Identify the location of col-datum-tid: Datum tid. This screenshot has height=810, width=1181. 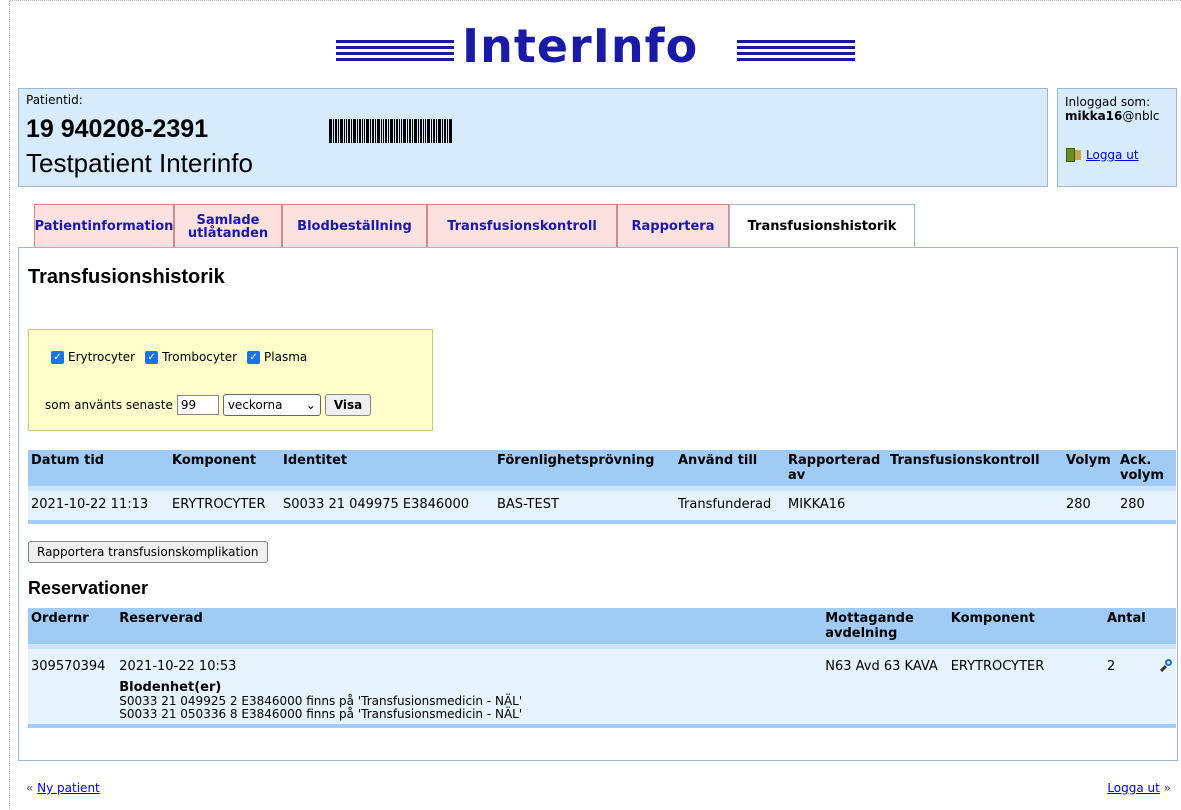
(98, 470).